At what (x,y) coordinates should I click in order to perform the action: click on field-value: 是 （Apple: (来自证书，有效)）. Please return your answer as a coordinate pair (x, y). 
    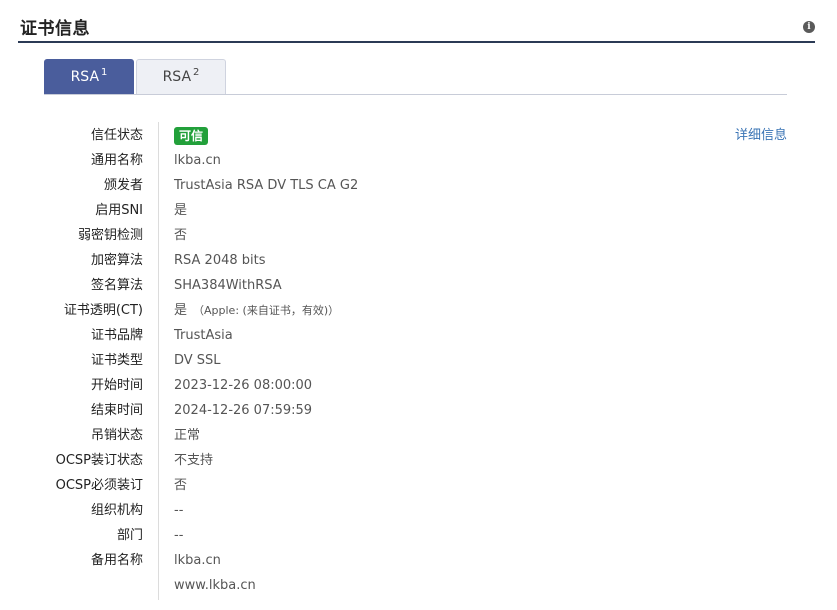
    Looking at the image, I should click on (256, 310).